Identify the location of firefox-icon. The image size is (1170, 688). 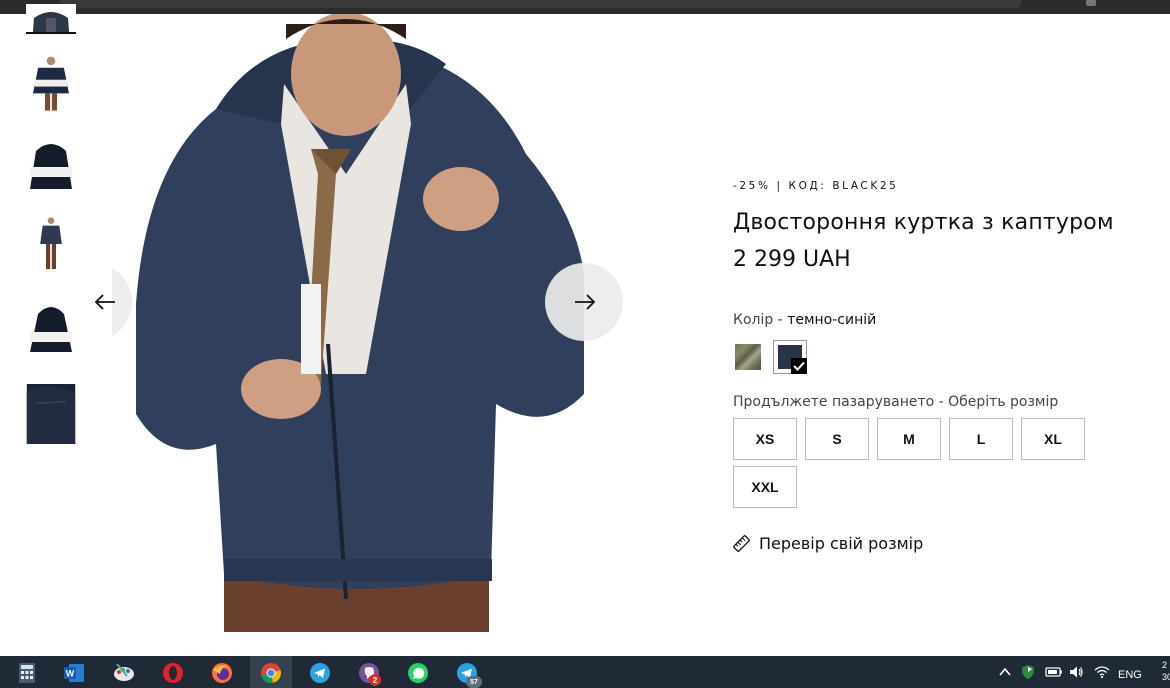
(222, 673).